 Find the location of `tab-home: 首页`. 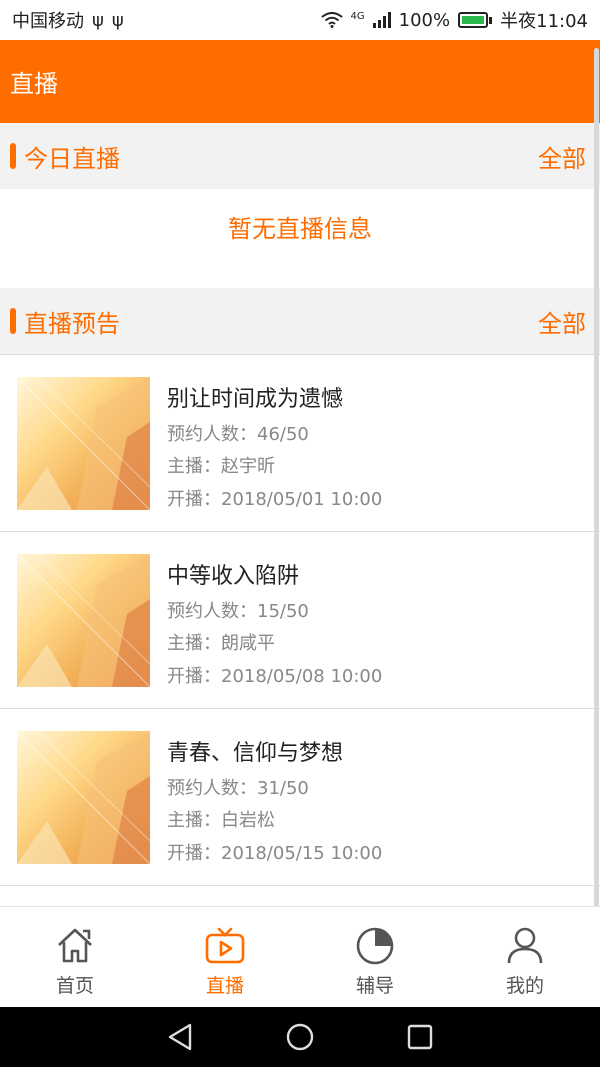

tab-home: 首页 is located at coordinates (75, 957).